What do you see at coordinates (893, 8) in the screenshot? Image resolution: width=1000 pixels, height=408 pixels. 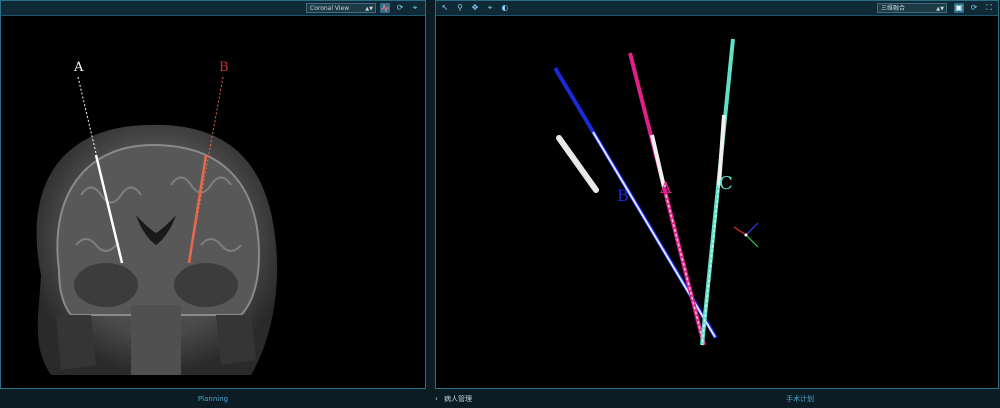 I see `3d-view-mode-label: 三维融合` at bounding box center [893, 8].